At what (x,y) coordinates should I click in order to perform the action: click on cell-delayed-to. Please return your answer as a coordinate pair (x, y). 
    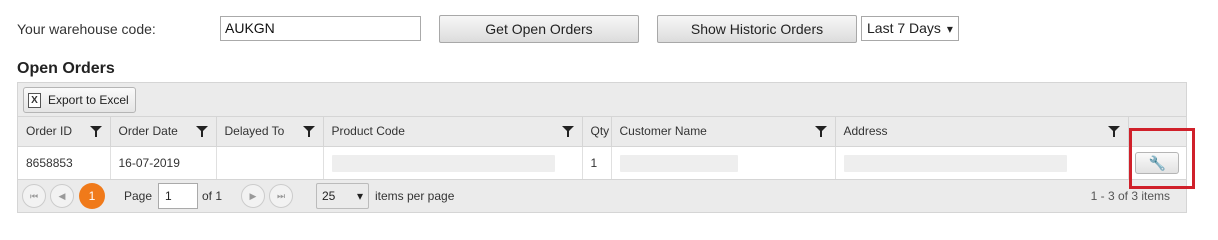
    Looking at the image, I should click on (270, 163).